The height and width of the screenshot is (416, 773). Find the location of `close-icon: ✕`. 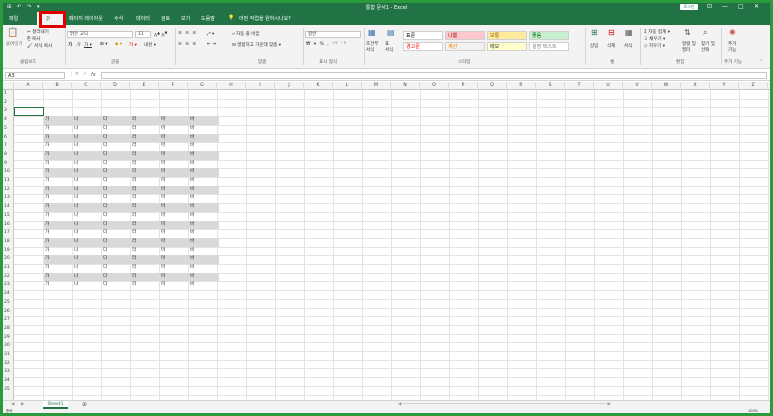

close-icon: ✕ is located at coordinates (756, 6).